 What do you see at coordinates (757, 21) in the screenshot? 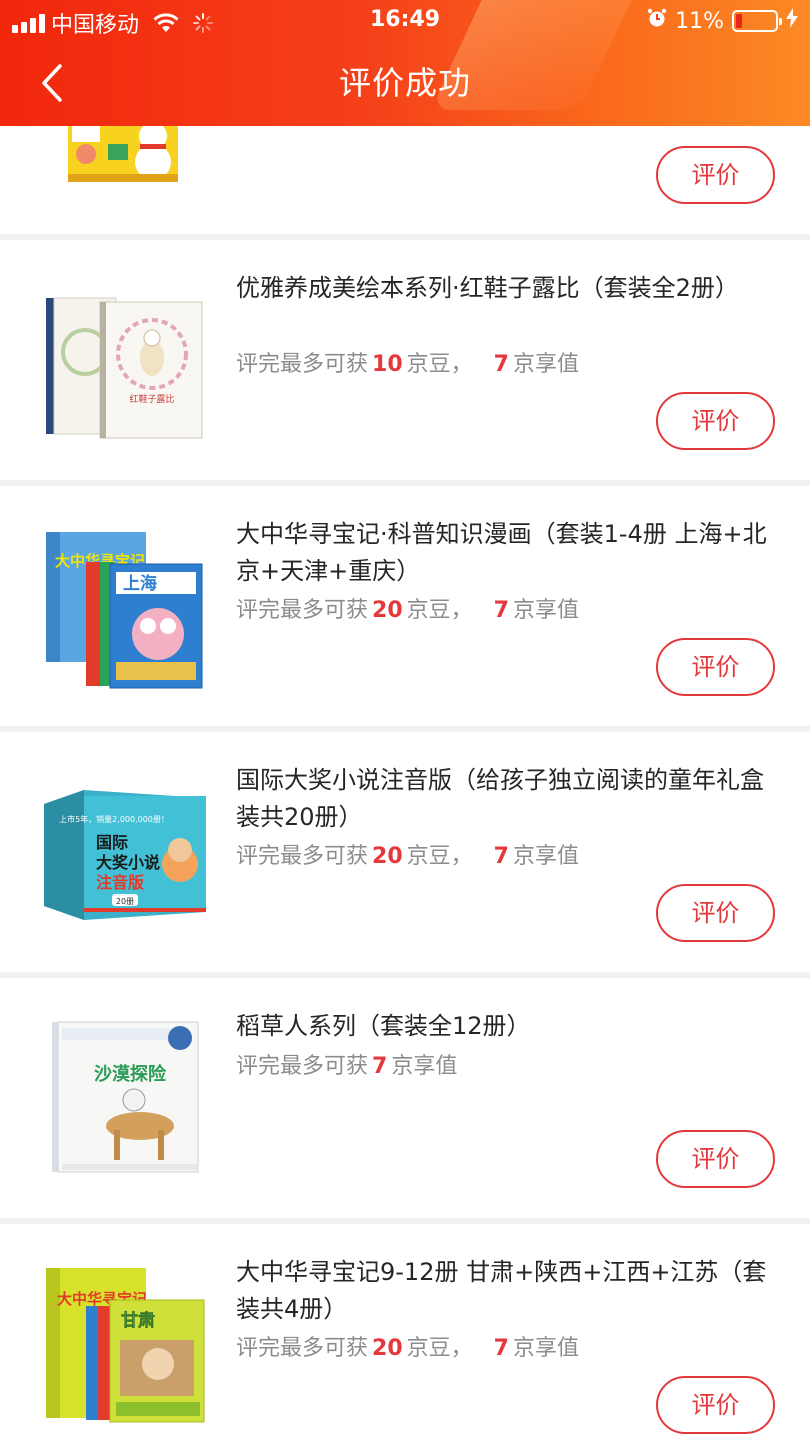
I see `battery-icon` at bounding box center [757, 21].